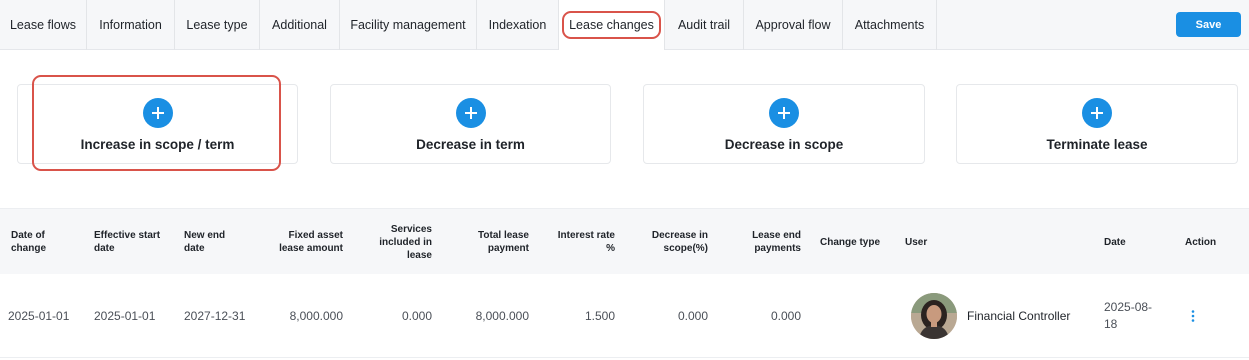 This screenshot has height=360, width=1249. What do you see at coordinates (1128, 307) in the screenshot?
I see `date-line: 2025-08-` at bounding box center [1128, 307].